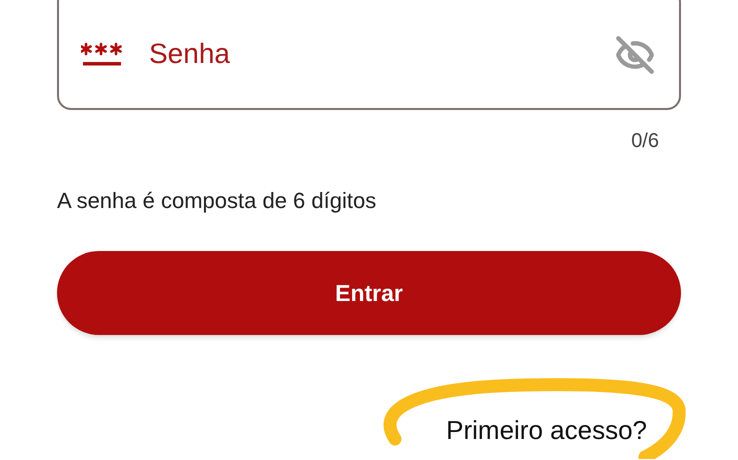 This screenshot has height=460, width=738. What do you see at coordinates (189, 54) in the screenshot?
I see `password-label: Senha` at bounding box center [189, 54].